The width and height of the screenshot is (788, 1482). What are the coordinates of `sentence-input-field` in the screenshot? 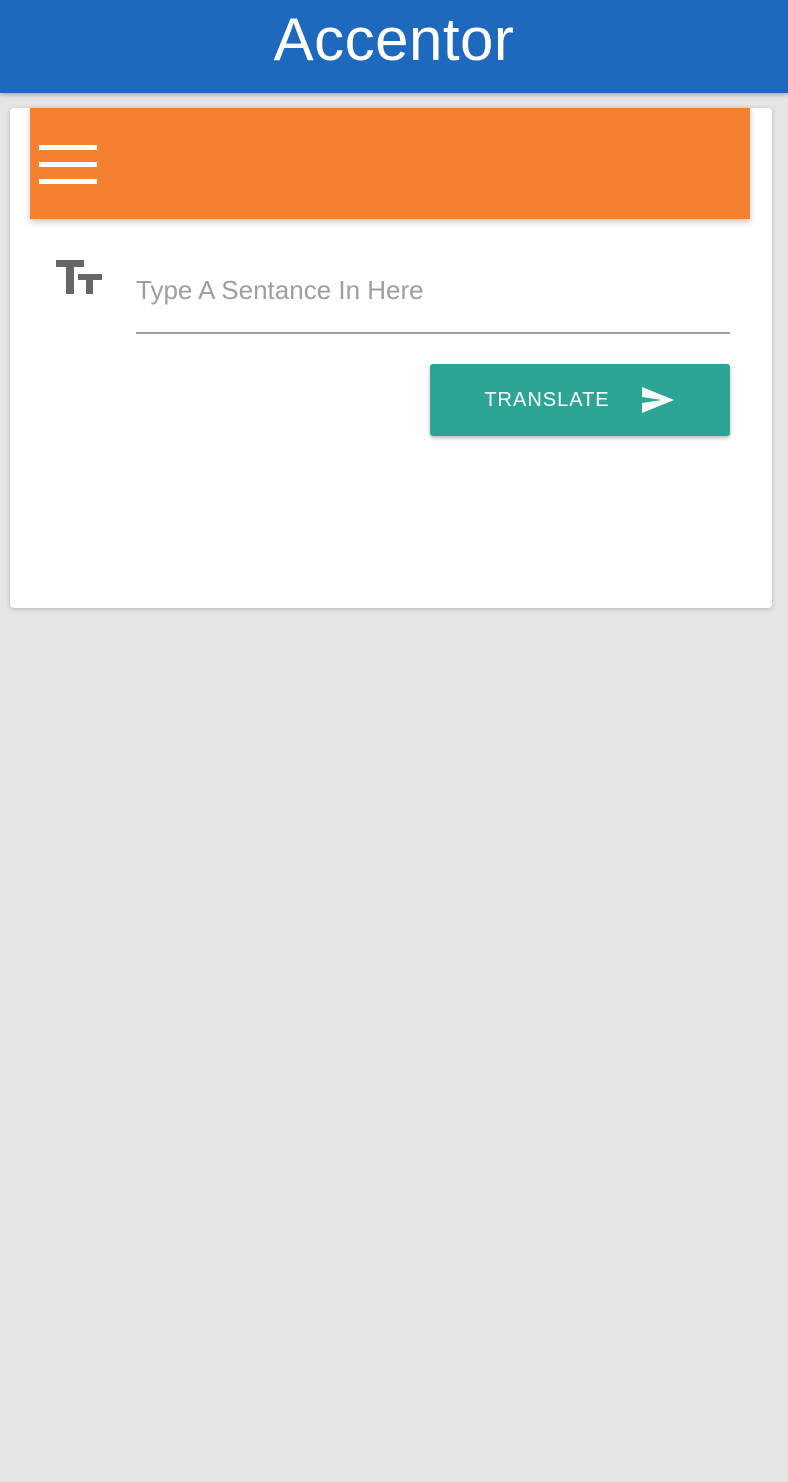 It's located at (433, 296).